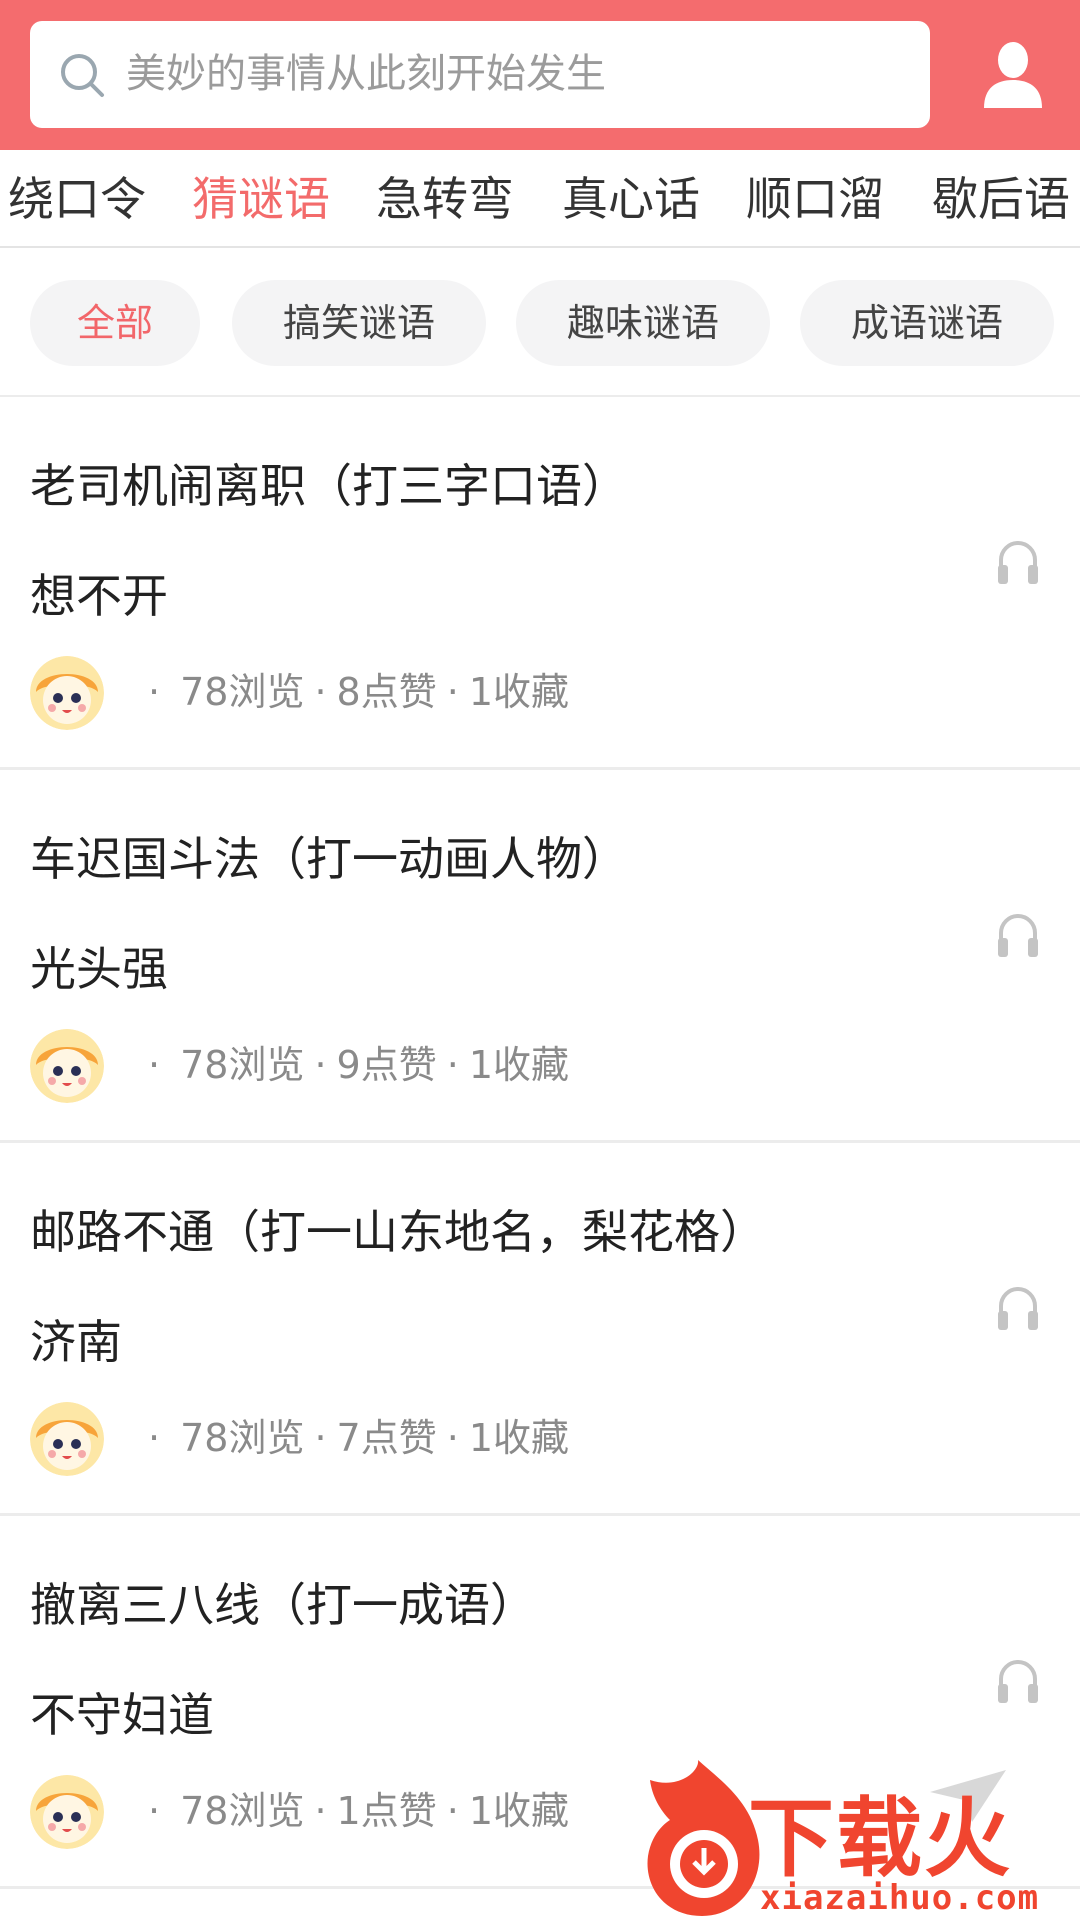 The width and height of the screenshot is (1080, 1920). Describe the element at coordinates (927, 323) in the screenshot. I see `filter-chip-idiom: 成语谜语` at that location.